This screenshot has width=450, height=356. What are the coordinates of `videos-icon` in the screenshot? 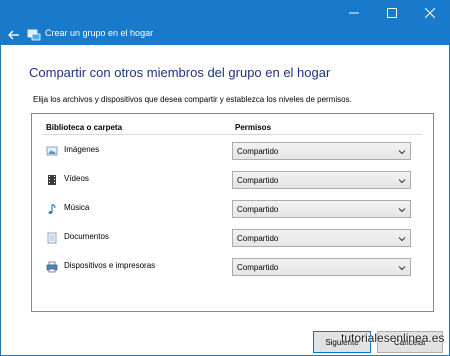 It's located at (52, 180).